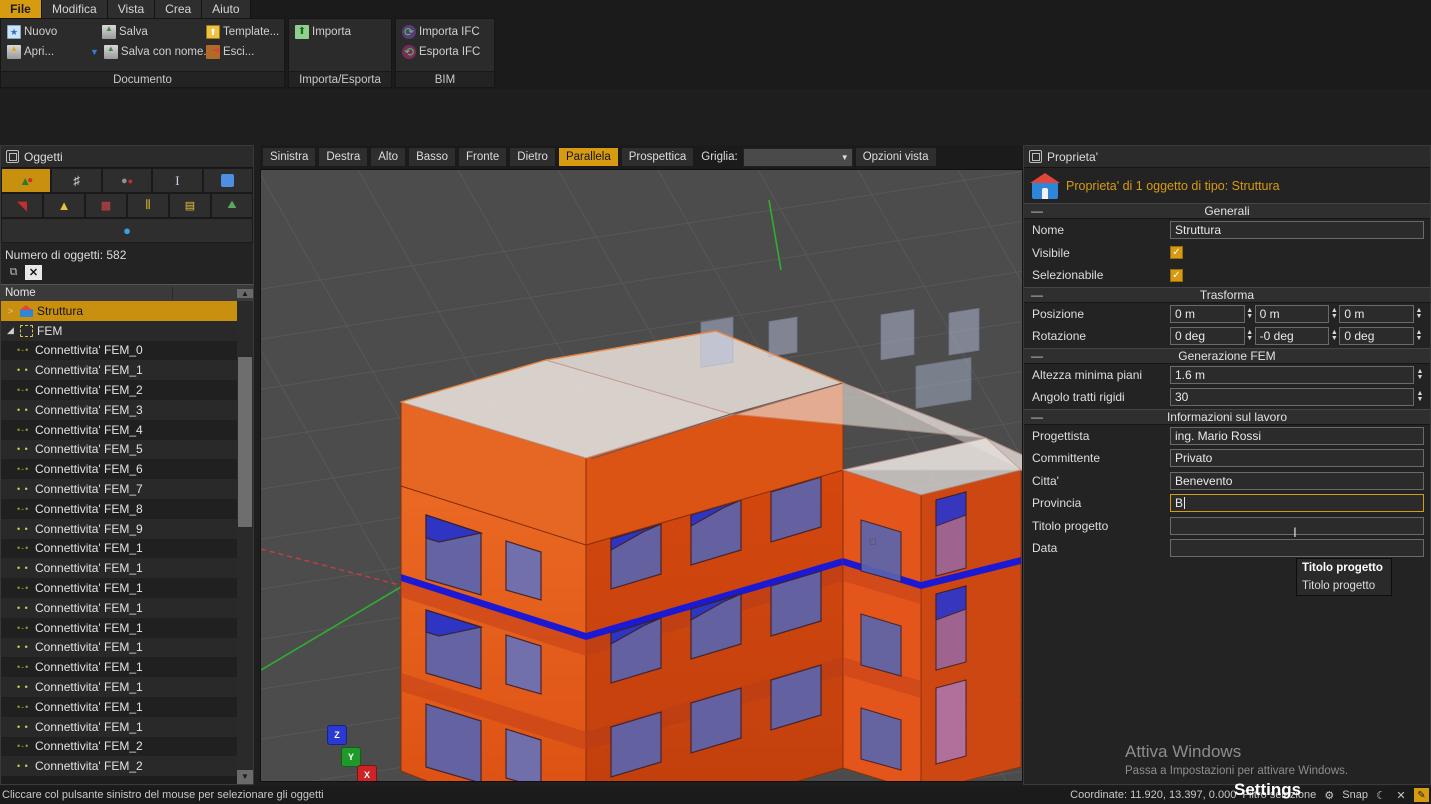 The height and width of the screenshot is (804, 1431). What do you see at coordinates (388, 157) in the screenshot?
I see `view-button-alto: Alto` at bounding box center [388, 157].